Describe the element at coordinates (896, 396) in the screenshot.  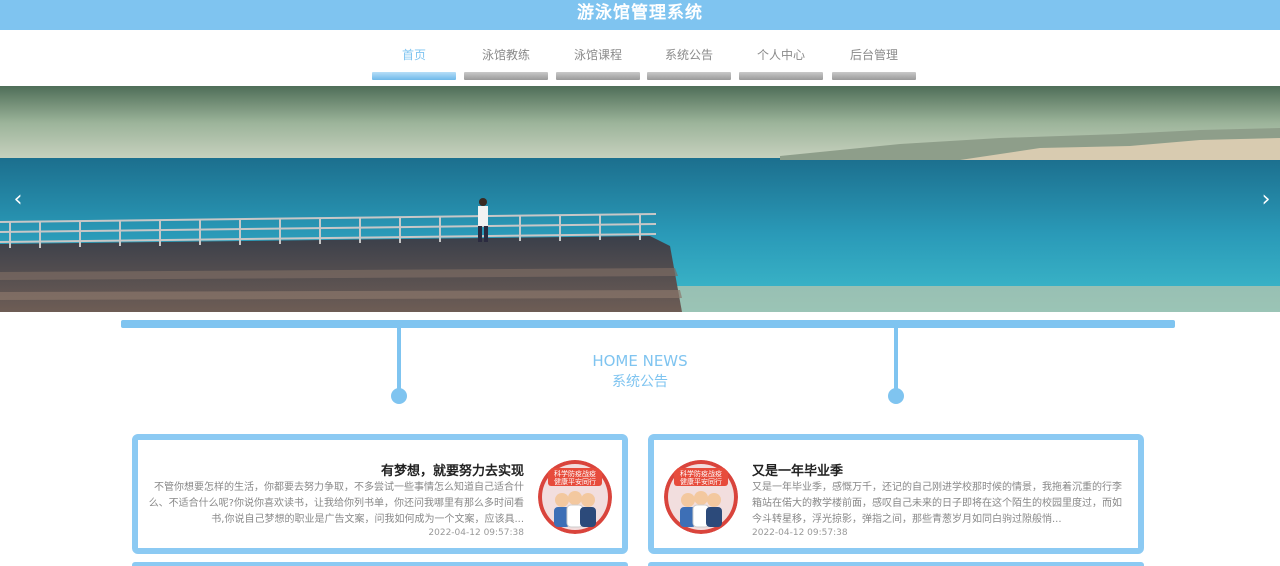
I see `frame-right-dot` at that location.